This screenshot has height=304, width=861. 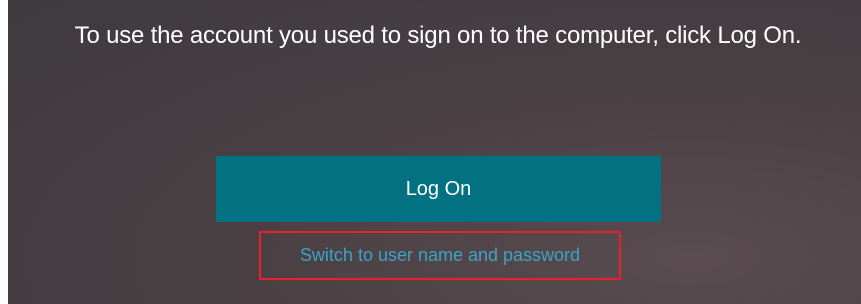 I want to click on log-on-button: Log On, so click(x=438, y=189).